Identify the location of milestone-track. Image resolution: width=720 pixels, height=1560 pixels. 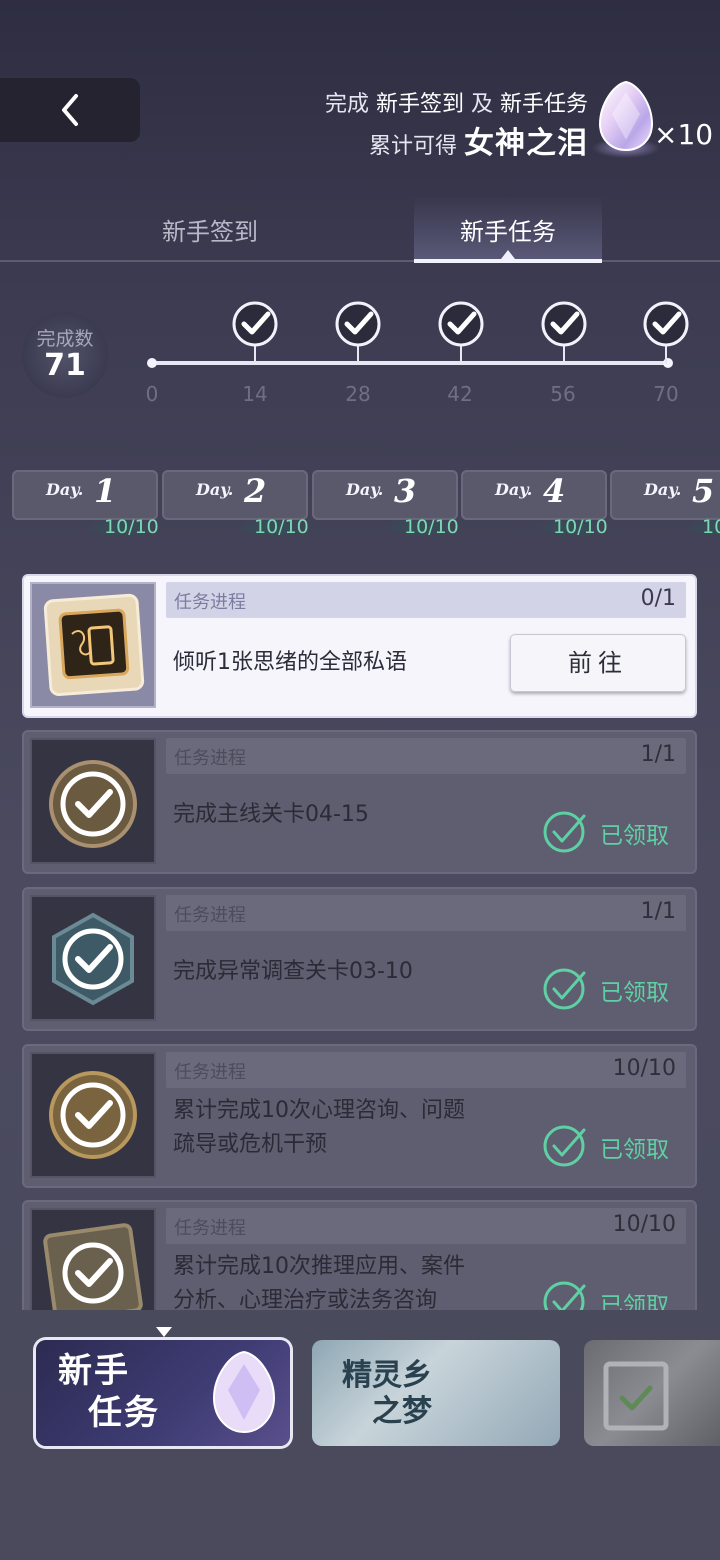
(410, 363).